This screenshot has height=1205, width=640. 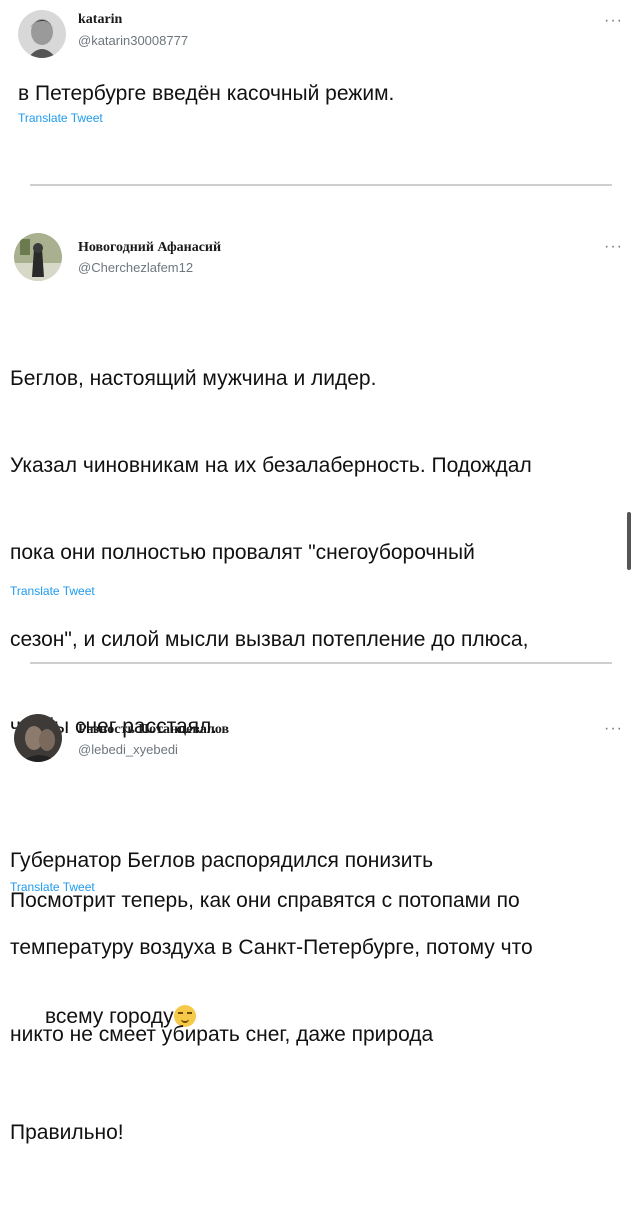 What do you see at coordinates (206, 93) in the screenshot?
I see `tweet-text: в Петербурге введён касочный режим.` at bounding box center [206, 93].